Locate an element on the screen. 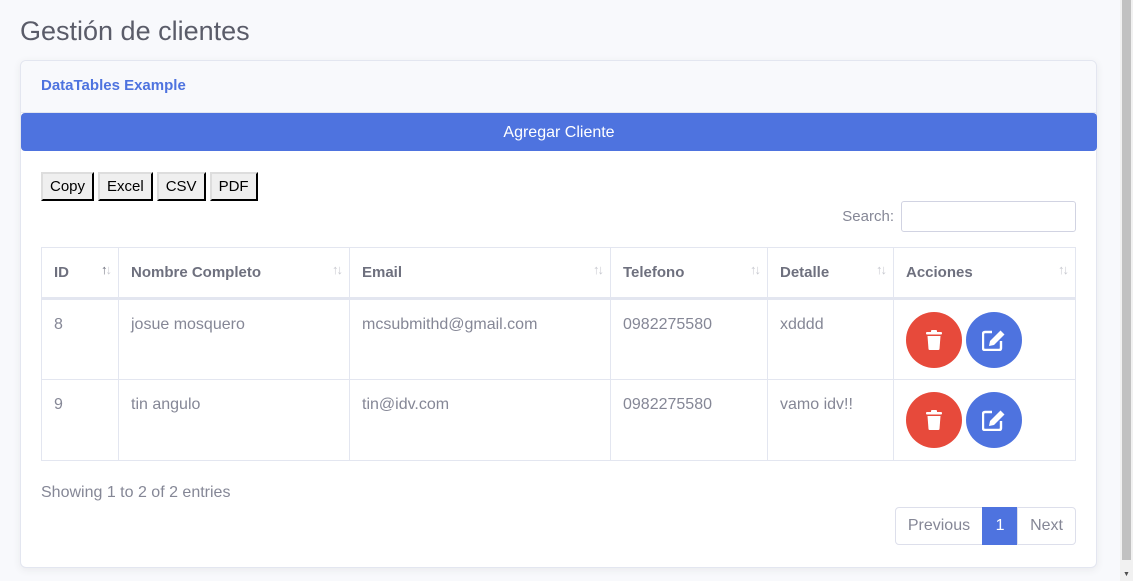 This screenshot has width=1133, height=581. column-header-label: Nombre Completo is located at coordinates (196, 272).